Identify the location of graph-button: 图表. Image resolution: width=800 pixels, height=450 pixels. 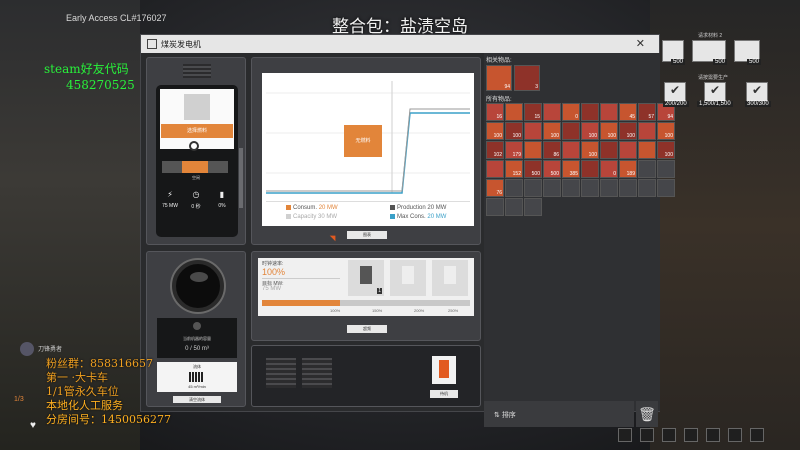
(367, 235).